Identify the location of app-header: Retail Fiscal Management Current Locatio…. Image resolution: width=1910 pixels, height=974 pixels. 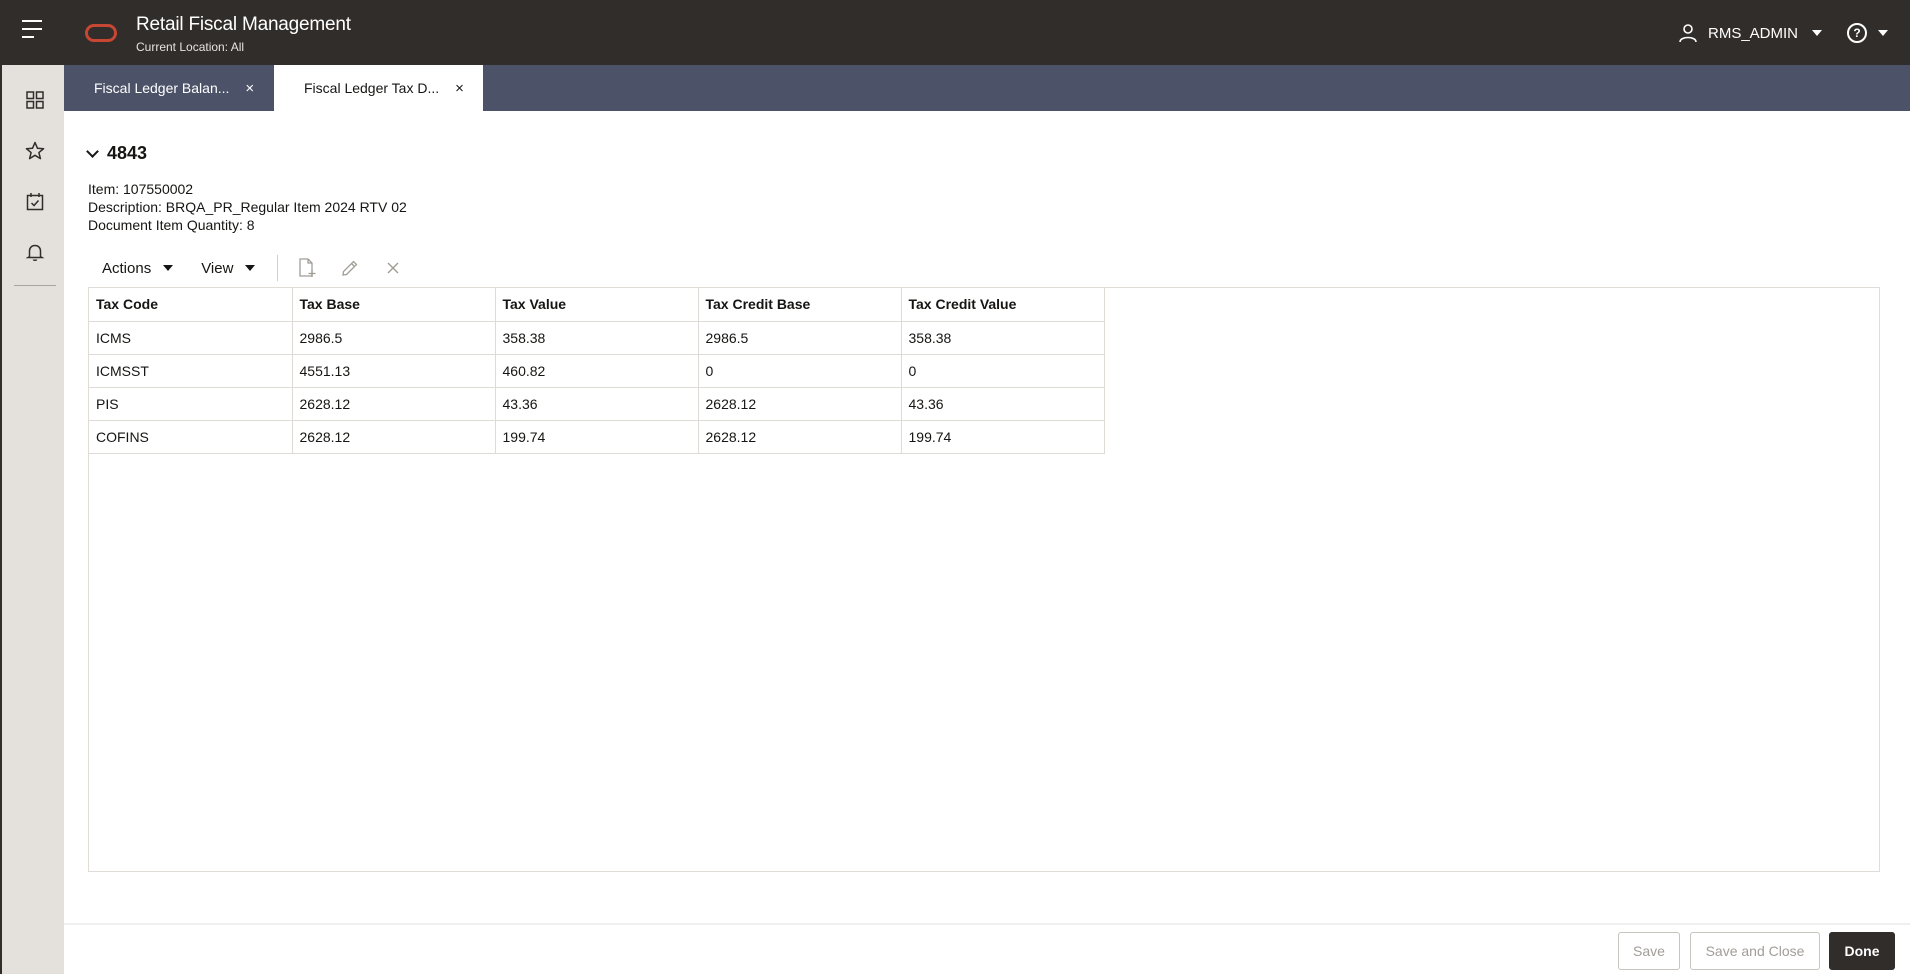
(955, 32).